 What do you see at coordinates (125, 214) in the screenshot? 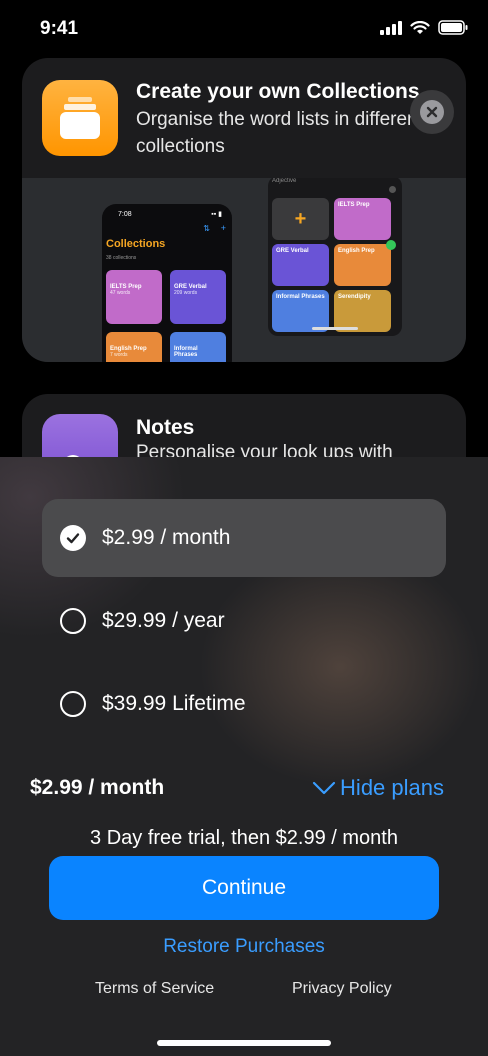
I see `phone-time: 7:08` at bounding box center [125, 214].